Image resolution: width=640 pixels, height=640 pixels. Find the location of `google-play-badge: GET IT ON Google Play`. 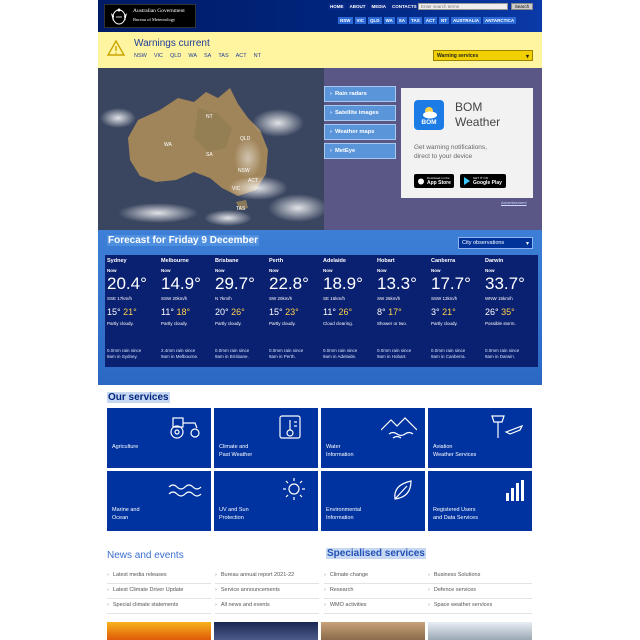

google-play-badge: GET IT ON Google Play is located at coordinates (483, 181).